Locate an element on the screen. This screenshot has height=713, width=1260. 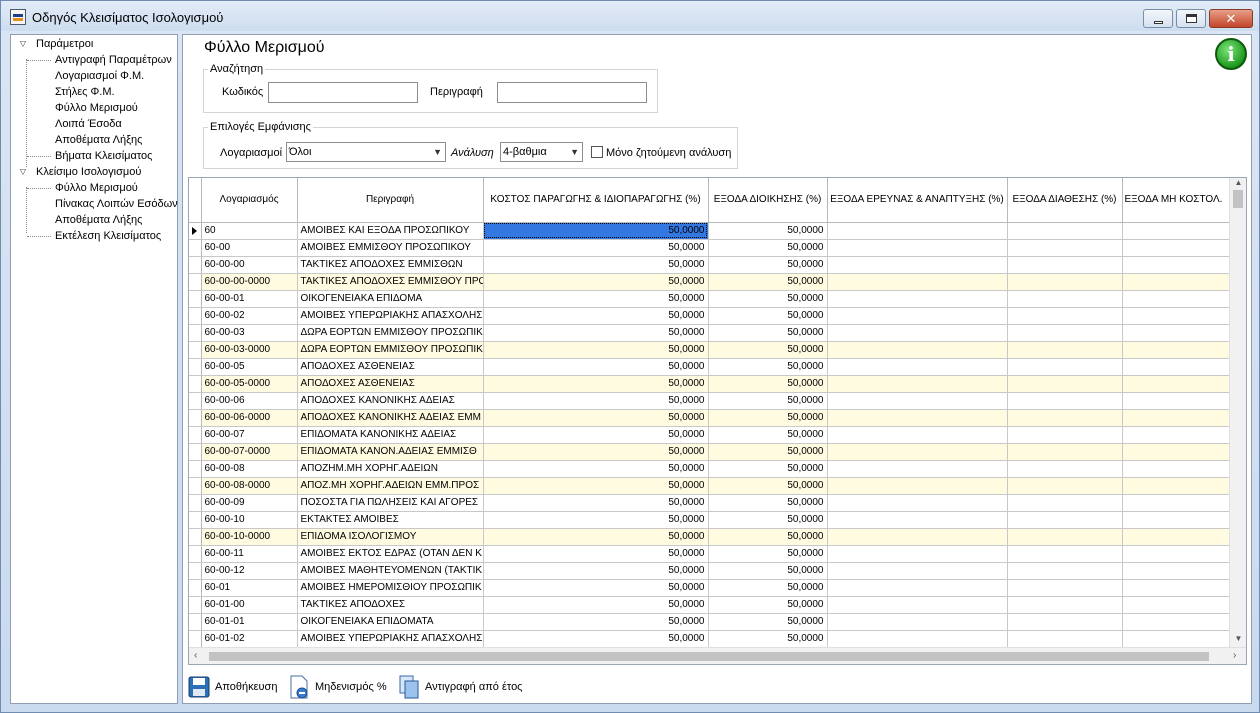
scroll-thumb is located at coordinates (709, 656).